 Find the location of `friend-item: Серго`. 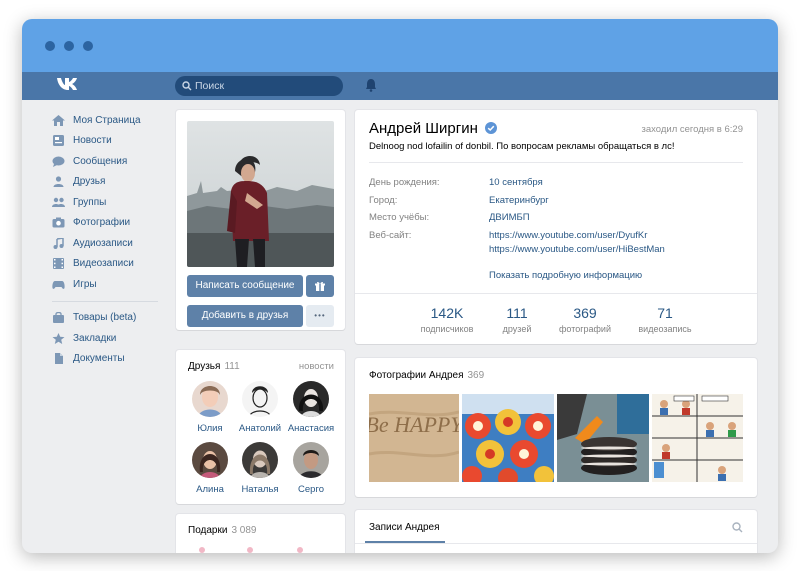

friend-item: Серго is located at coordinates (311, 468).